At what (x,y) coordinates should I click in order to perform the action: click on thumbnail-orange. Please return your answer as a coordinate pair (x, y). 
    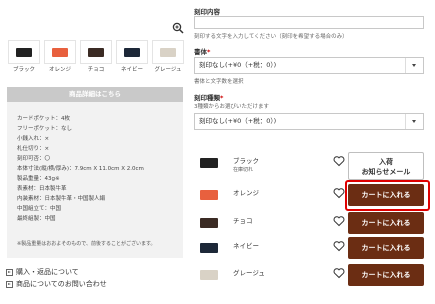
    Looking at the image, I should click on (60, 52).